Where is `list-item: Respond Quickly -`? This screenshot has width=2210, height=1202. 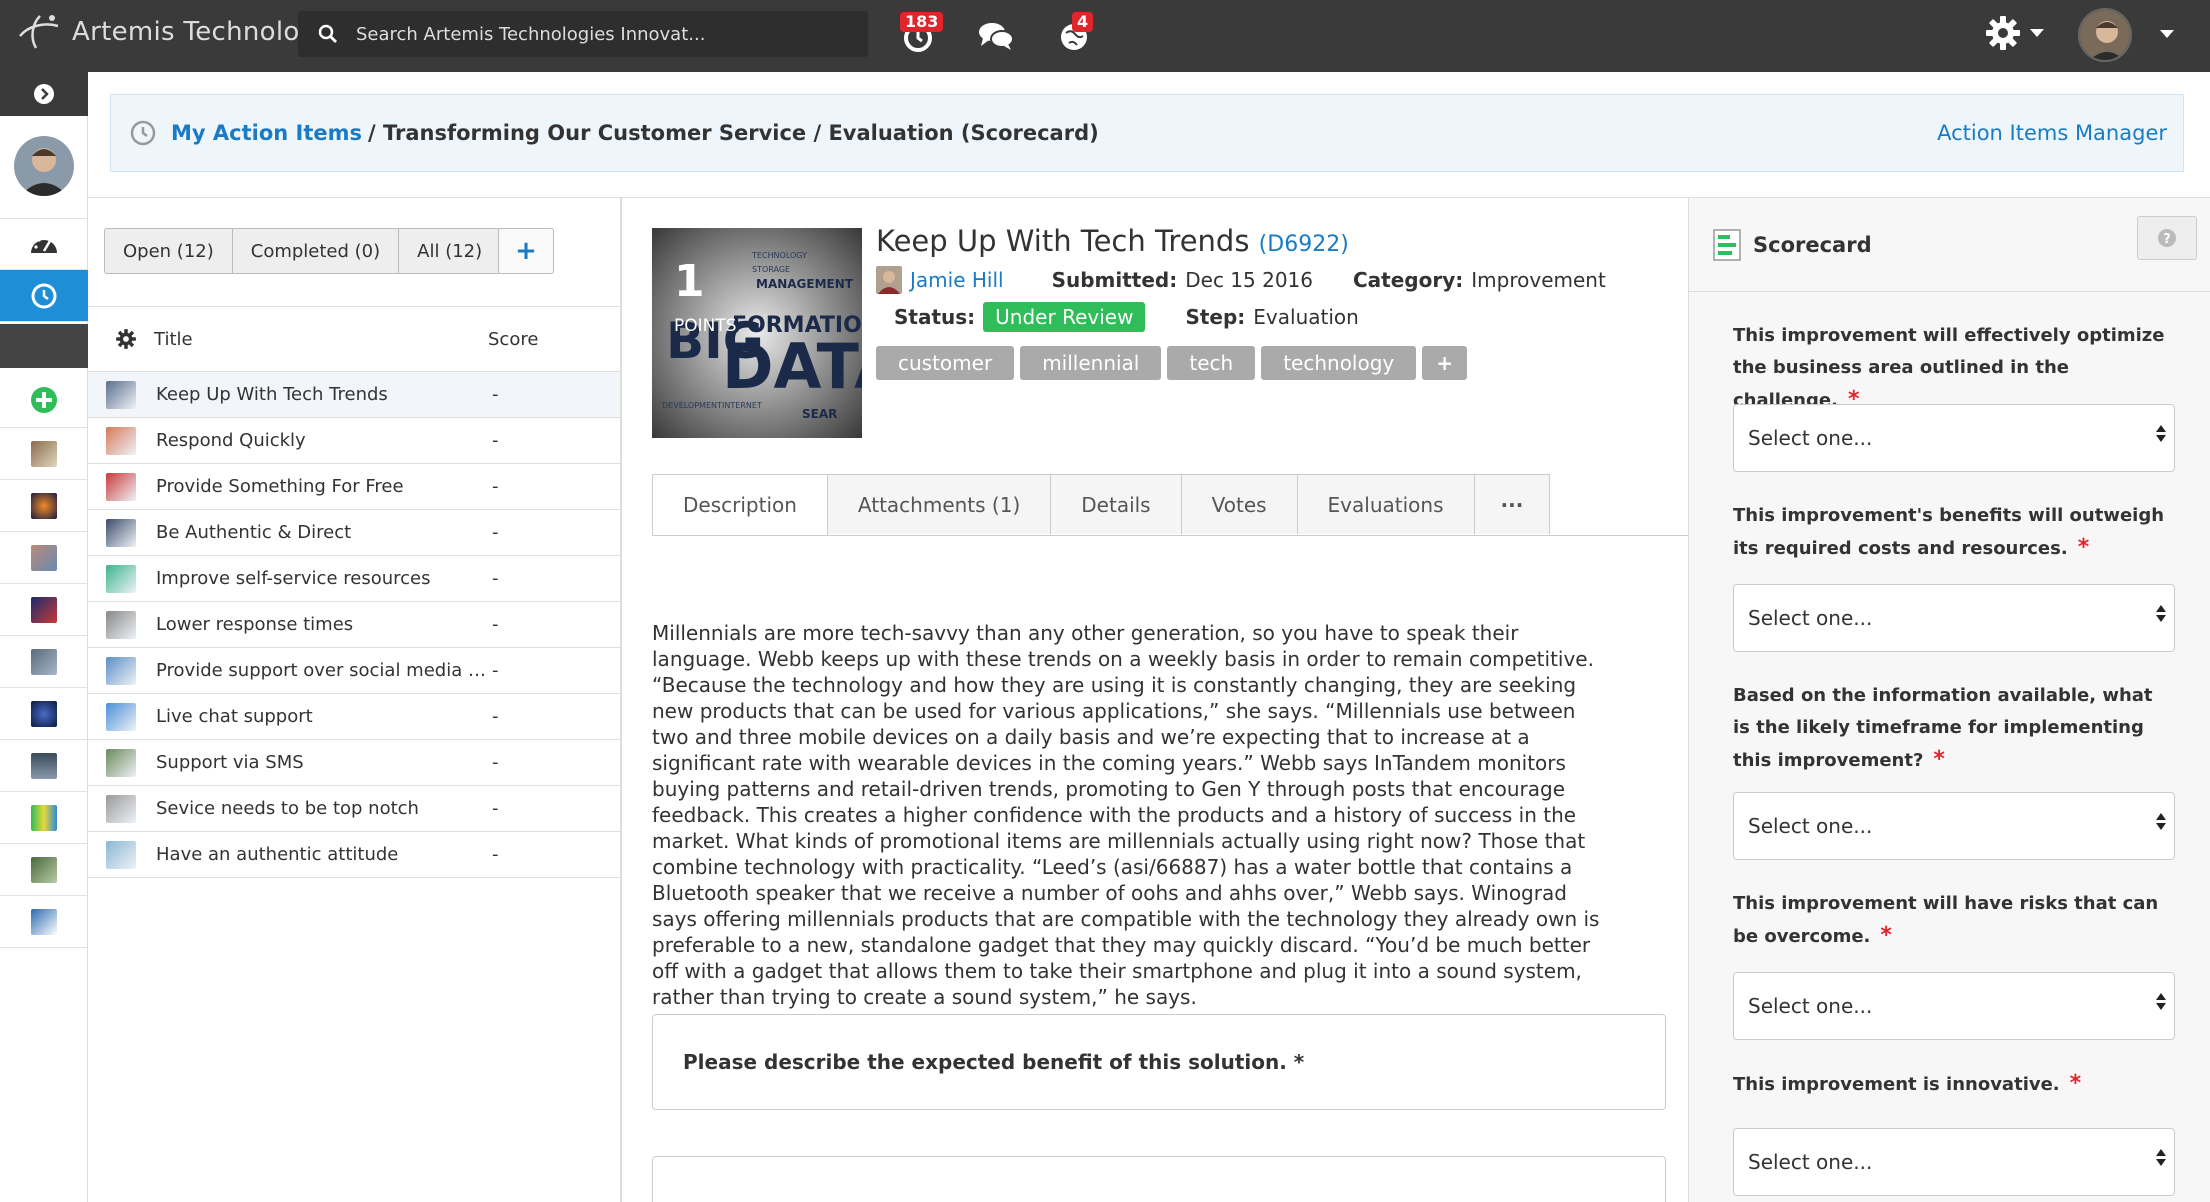
list-item: Respond Quickly - is located at coordinates (354, 441).